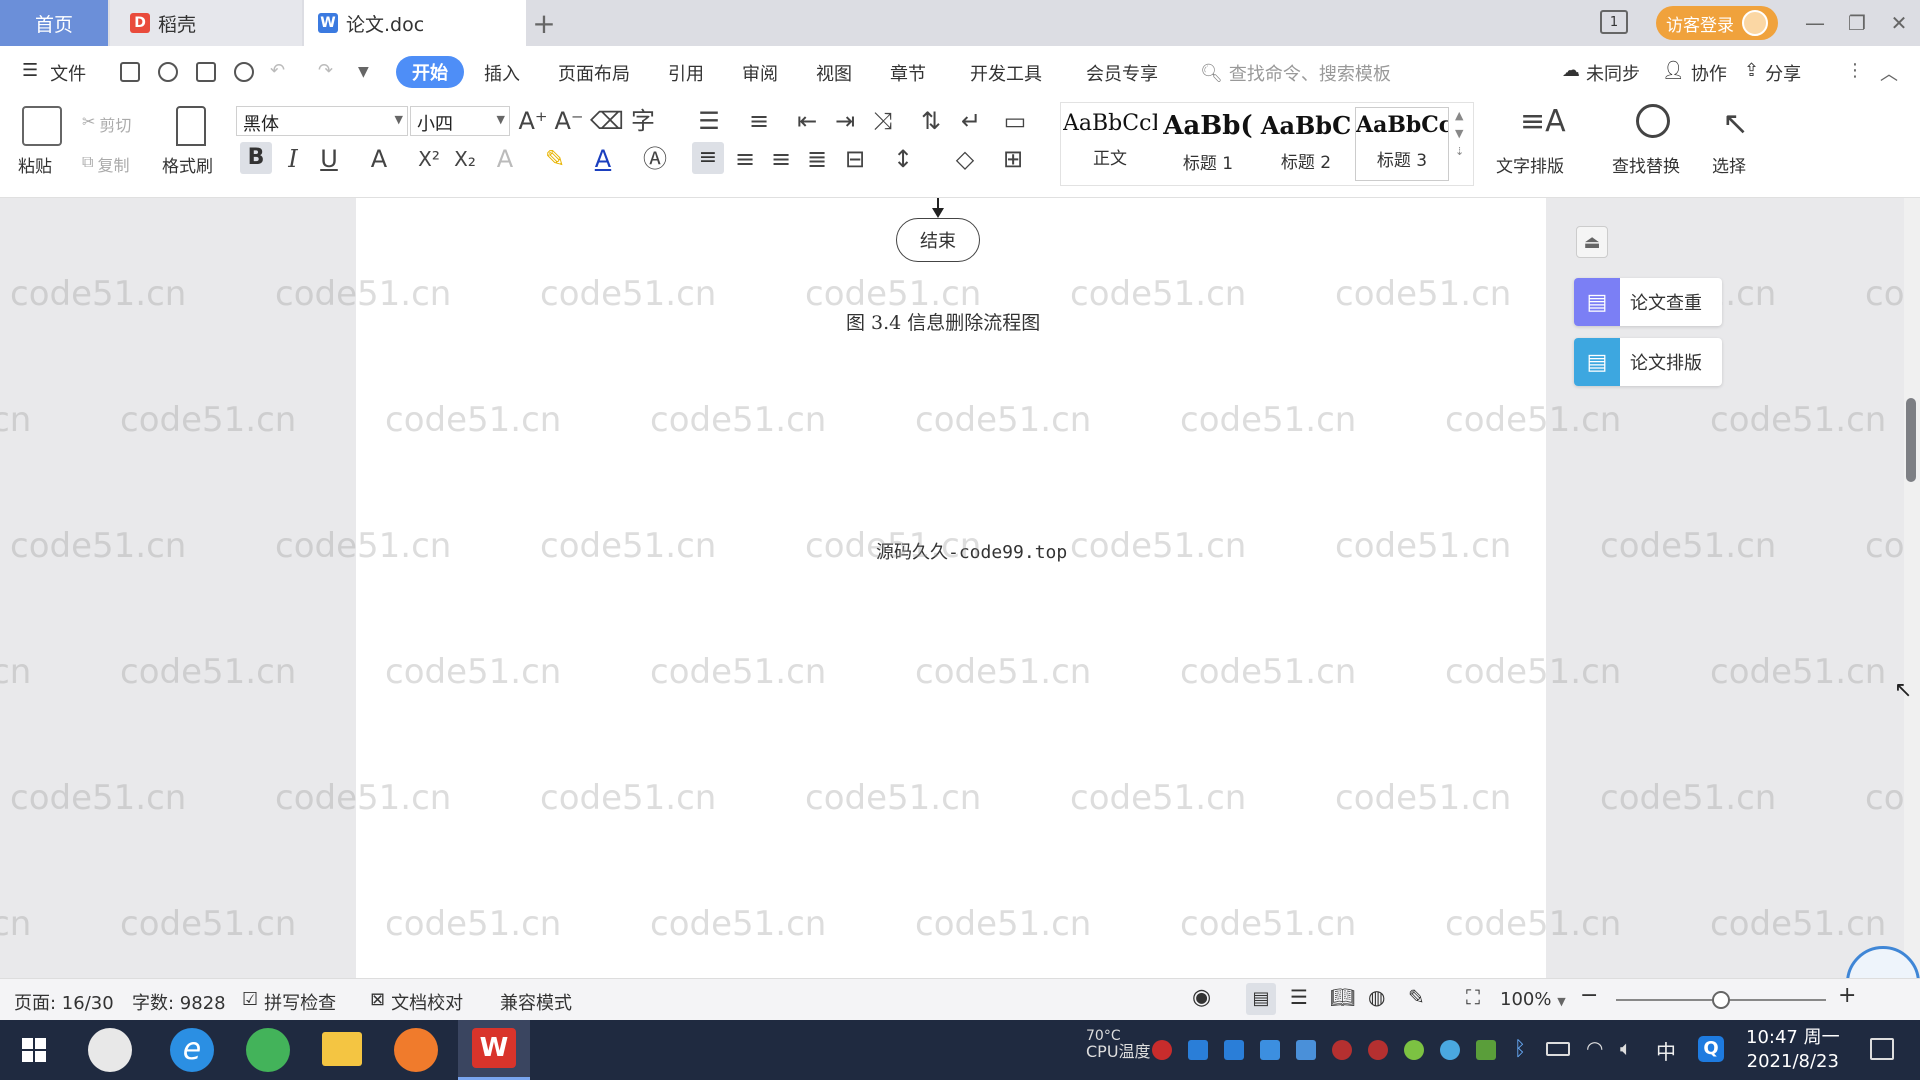  What do you see at coordinates (1648, 362) in the screenshot?
I see `thesis-layout-button: ▤ 论文排版` at bounding box center [1648, 362].